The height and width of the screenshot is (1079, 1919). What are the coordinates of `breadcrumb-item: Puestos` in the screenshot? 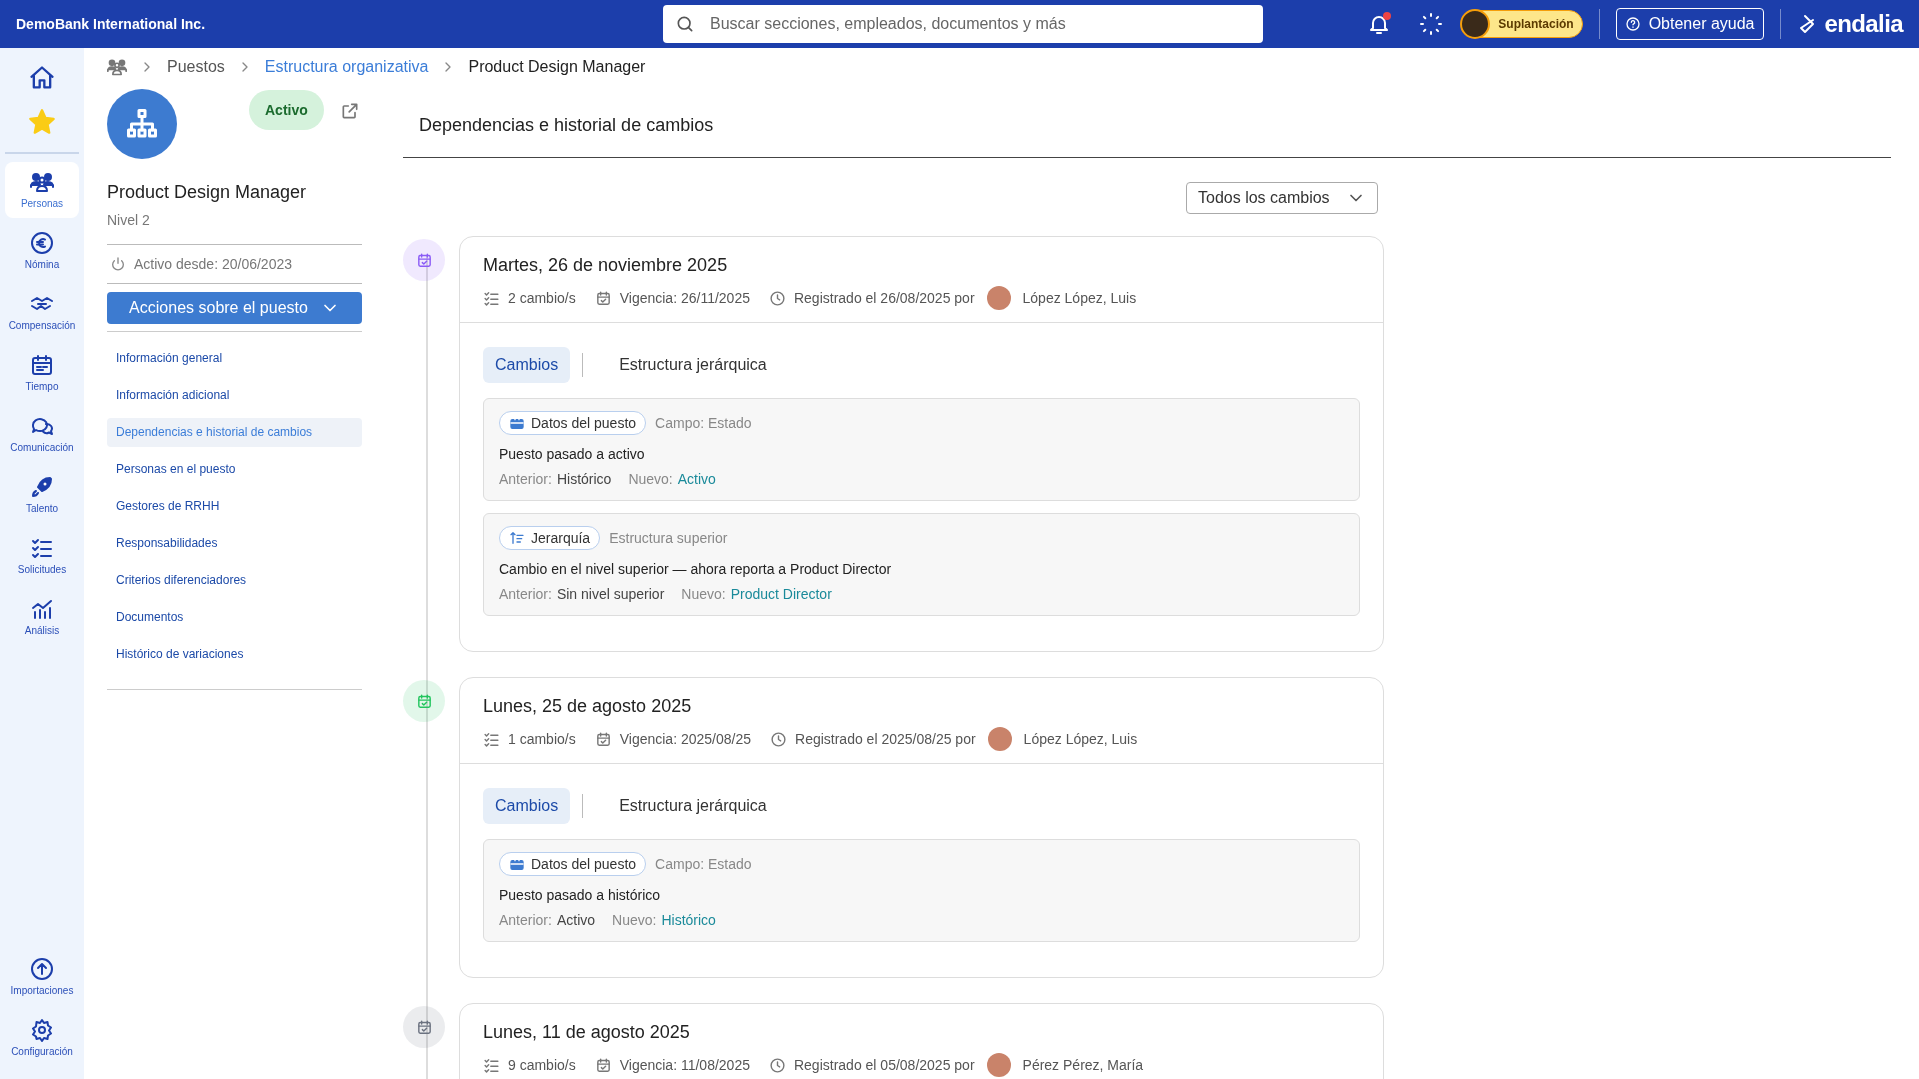 It's located at (196, 66).